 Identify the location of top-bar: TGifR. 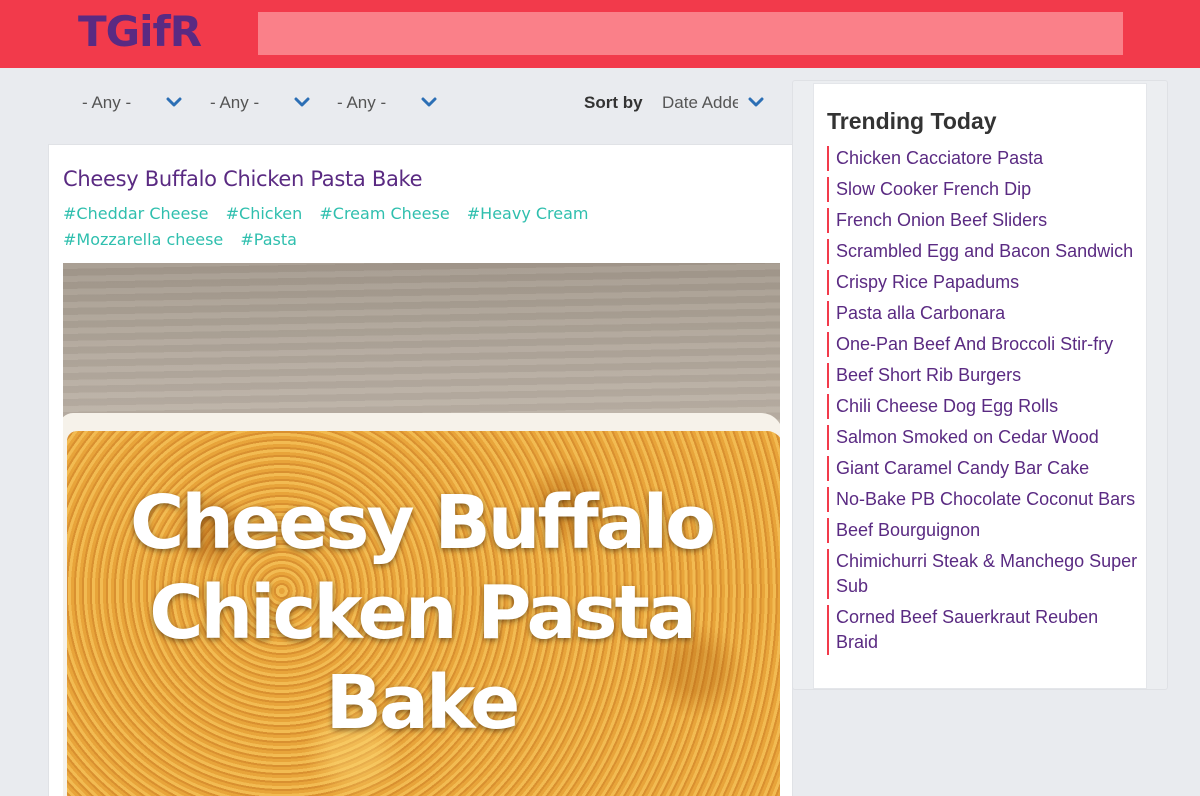
(600, 34).